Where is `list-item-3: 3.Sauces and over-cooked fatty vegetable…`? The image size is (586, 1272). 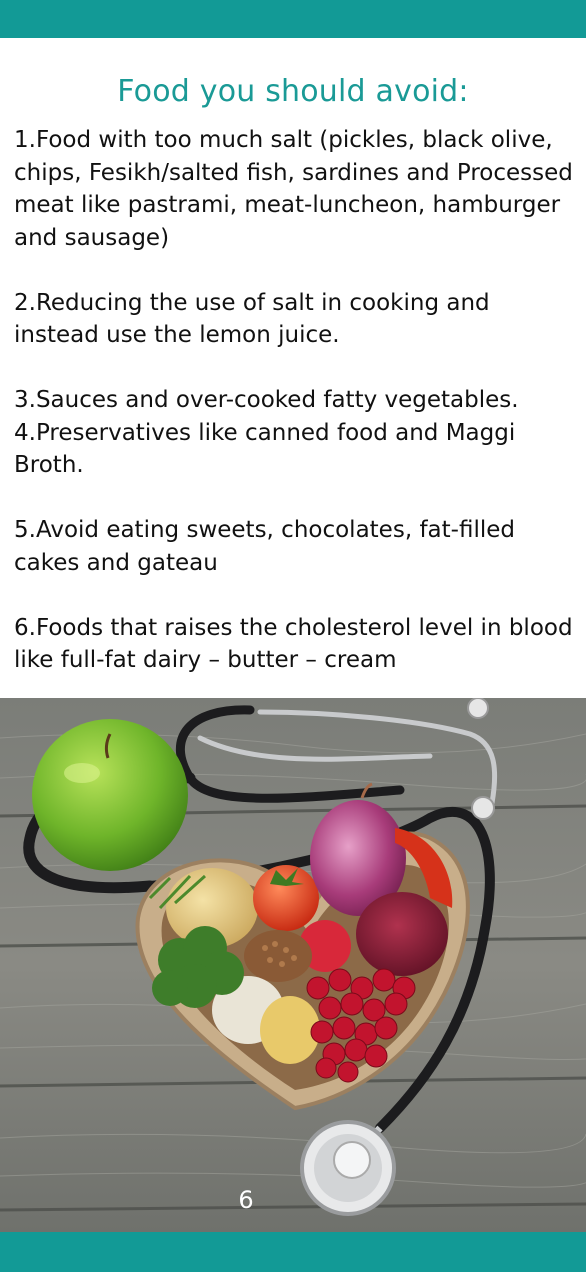
list-item-3: 3.Sauces and over-cooked fatty vegetable… is located at coordinates (266, 400).